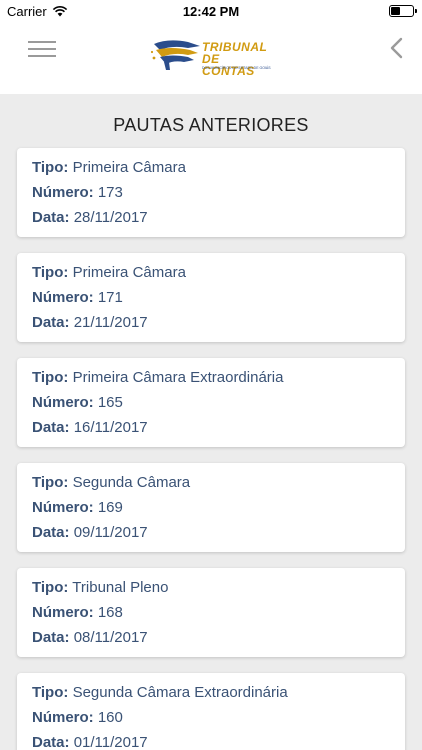 This screenshot has width=422, height=750. Describe the element at coordinates (131, 482) in the screenshot. I see `pauta-tipo-value: Segunda Câmara` at that location.